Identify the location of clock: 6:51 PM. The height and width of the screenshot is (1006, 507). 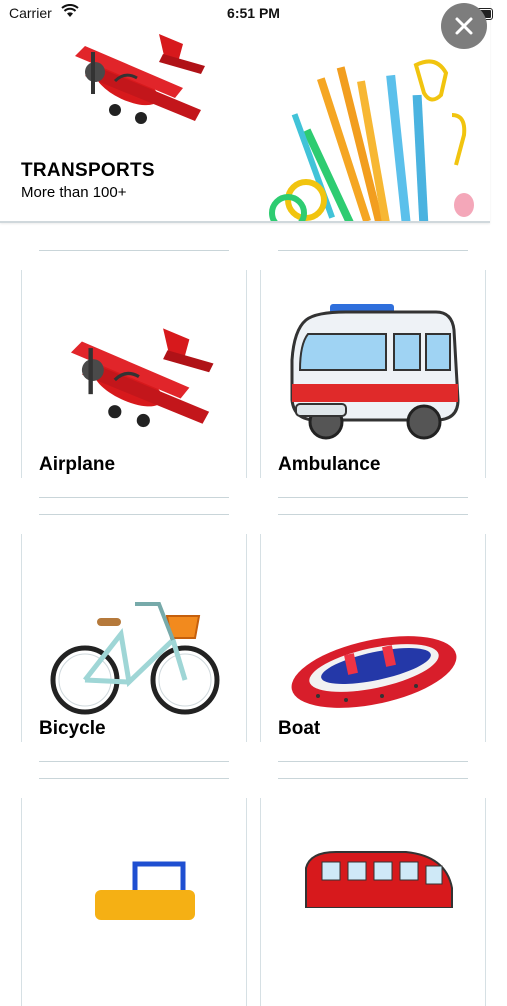
(253, 13).